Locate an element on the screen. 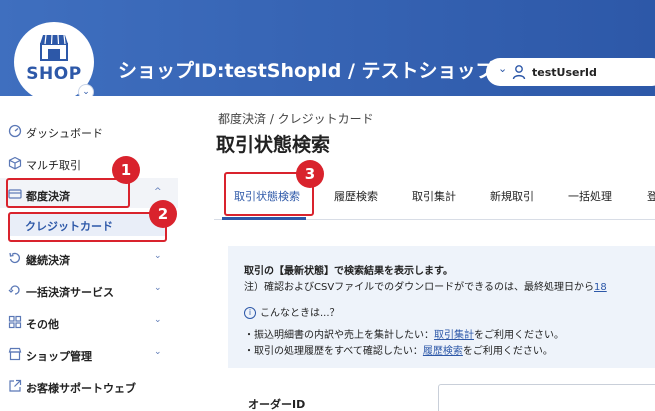 The width and height of the screenshot is (655, 411). breadcrumb: 都度決済 / クレジットカード is located at coordinates (296, 119).